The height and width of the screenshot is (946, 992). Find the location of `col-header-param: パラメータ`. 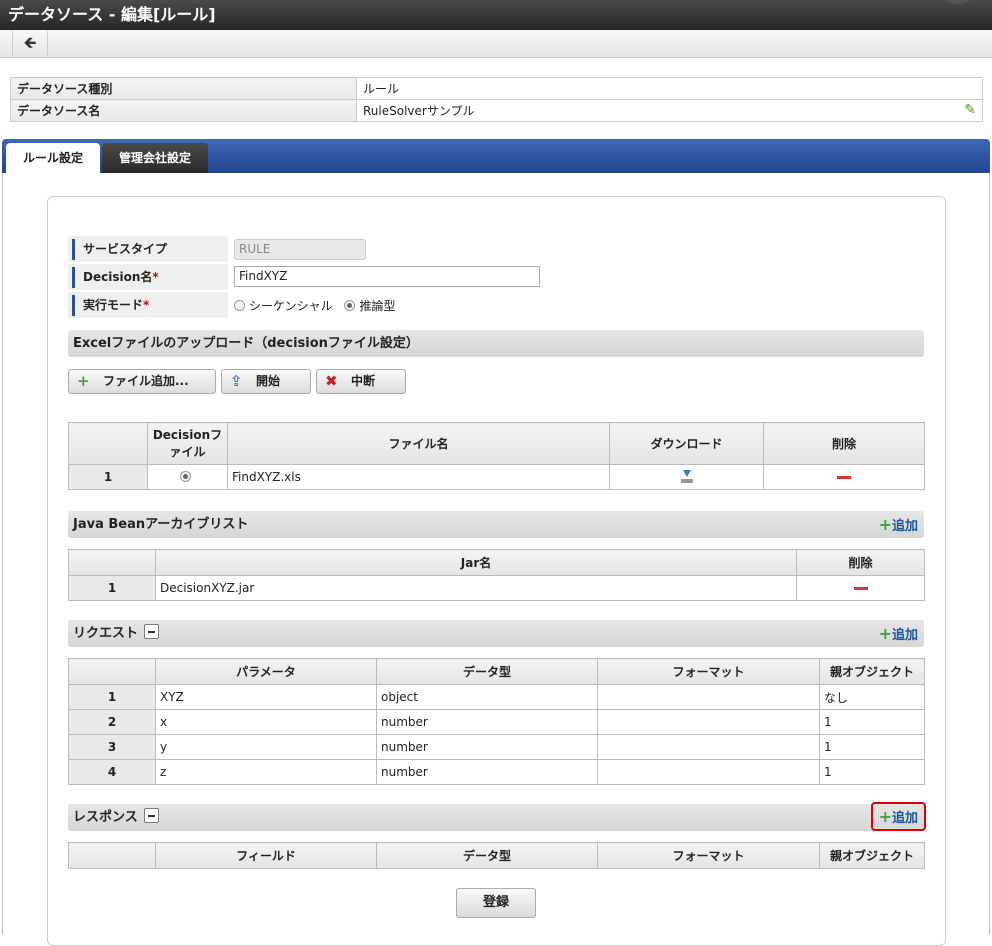

col-header-param: パラメータ is located at coordinates (266, 671).